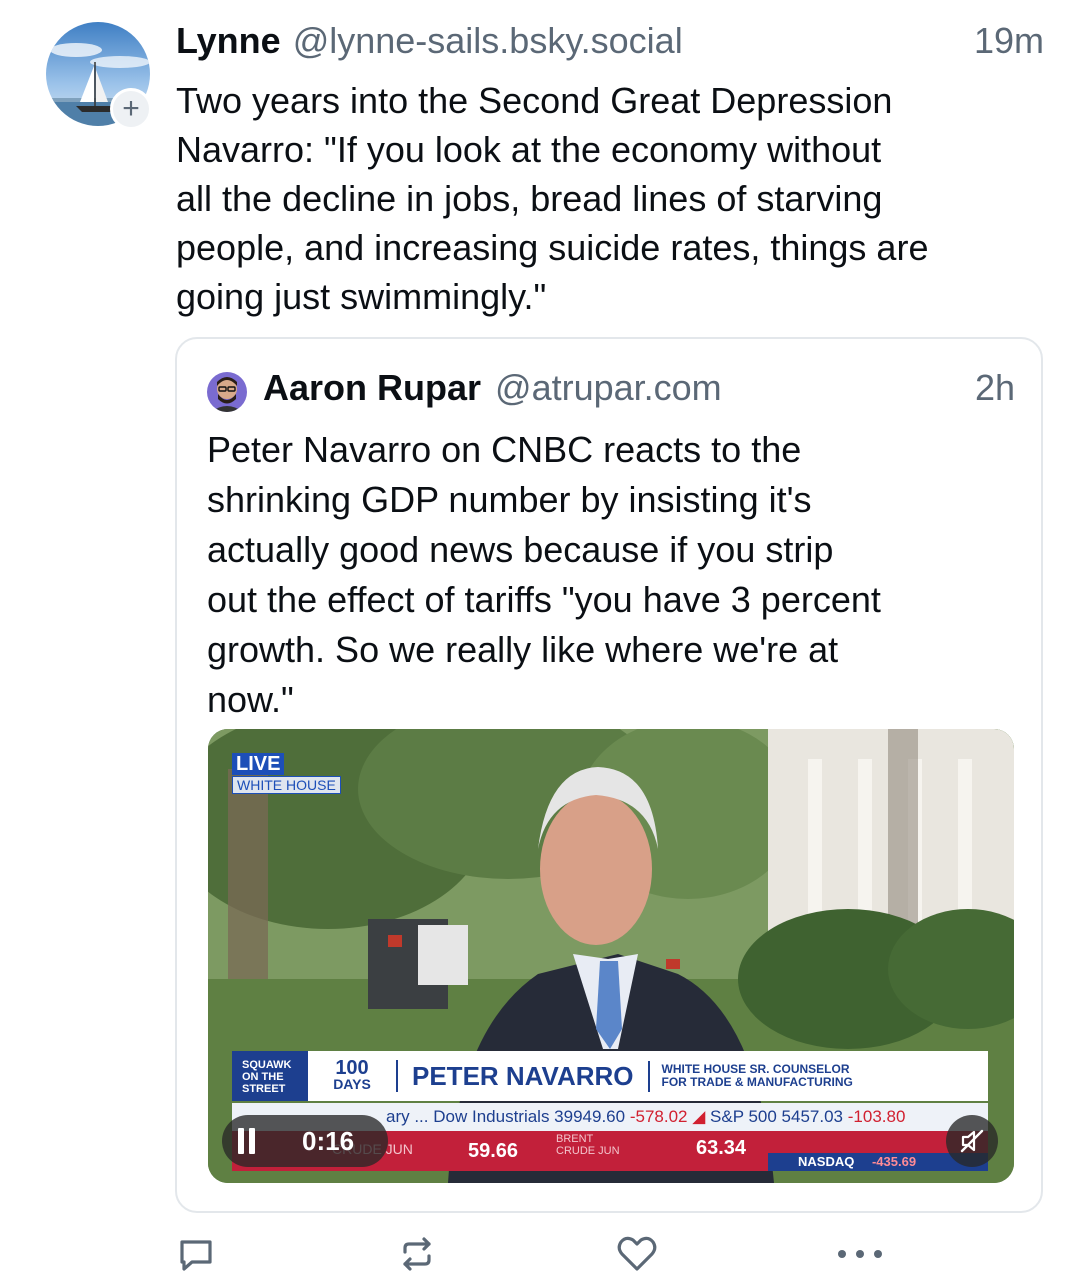  Describe the element at coordinates (608, 388) in the screenshot. I see `quoted-author-handle: @atrupar.com` at that location.